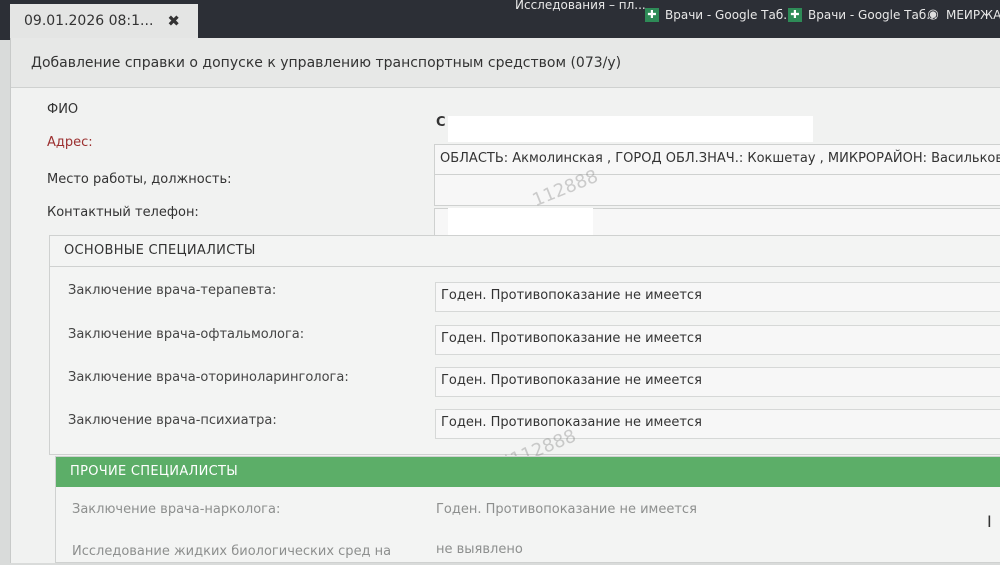  What do you see at coordinates (717, 190) in the screenshot?
I see `work-field` at bounding box center [717, 190].